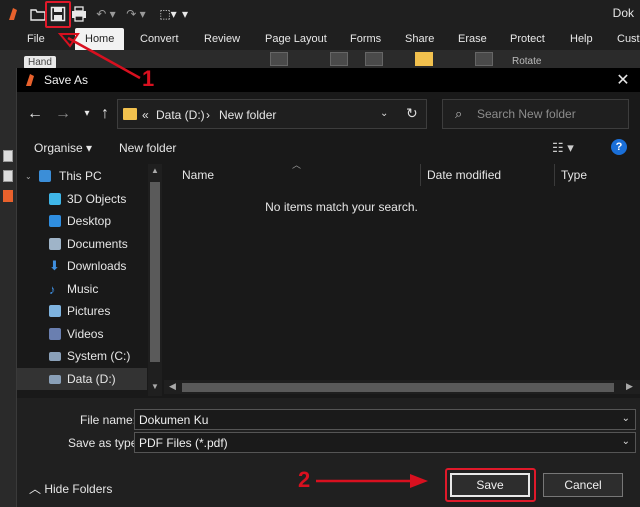  What do you see at coordinates (37, 489) in the screenshot?
I see `chevron-up-icon: ︿` at bounding box center [37, 489].